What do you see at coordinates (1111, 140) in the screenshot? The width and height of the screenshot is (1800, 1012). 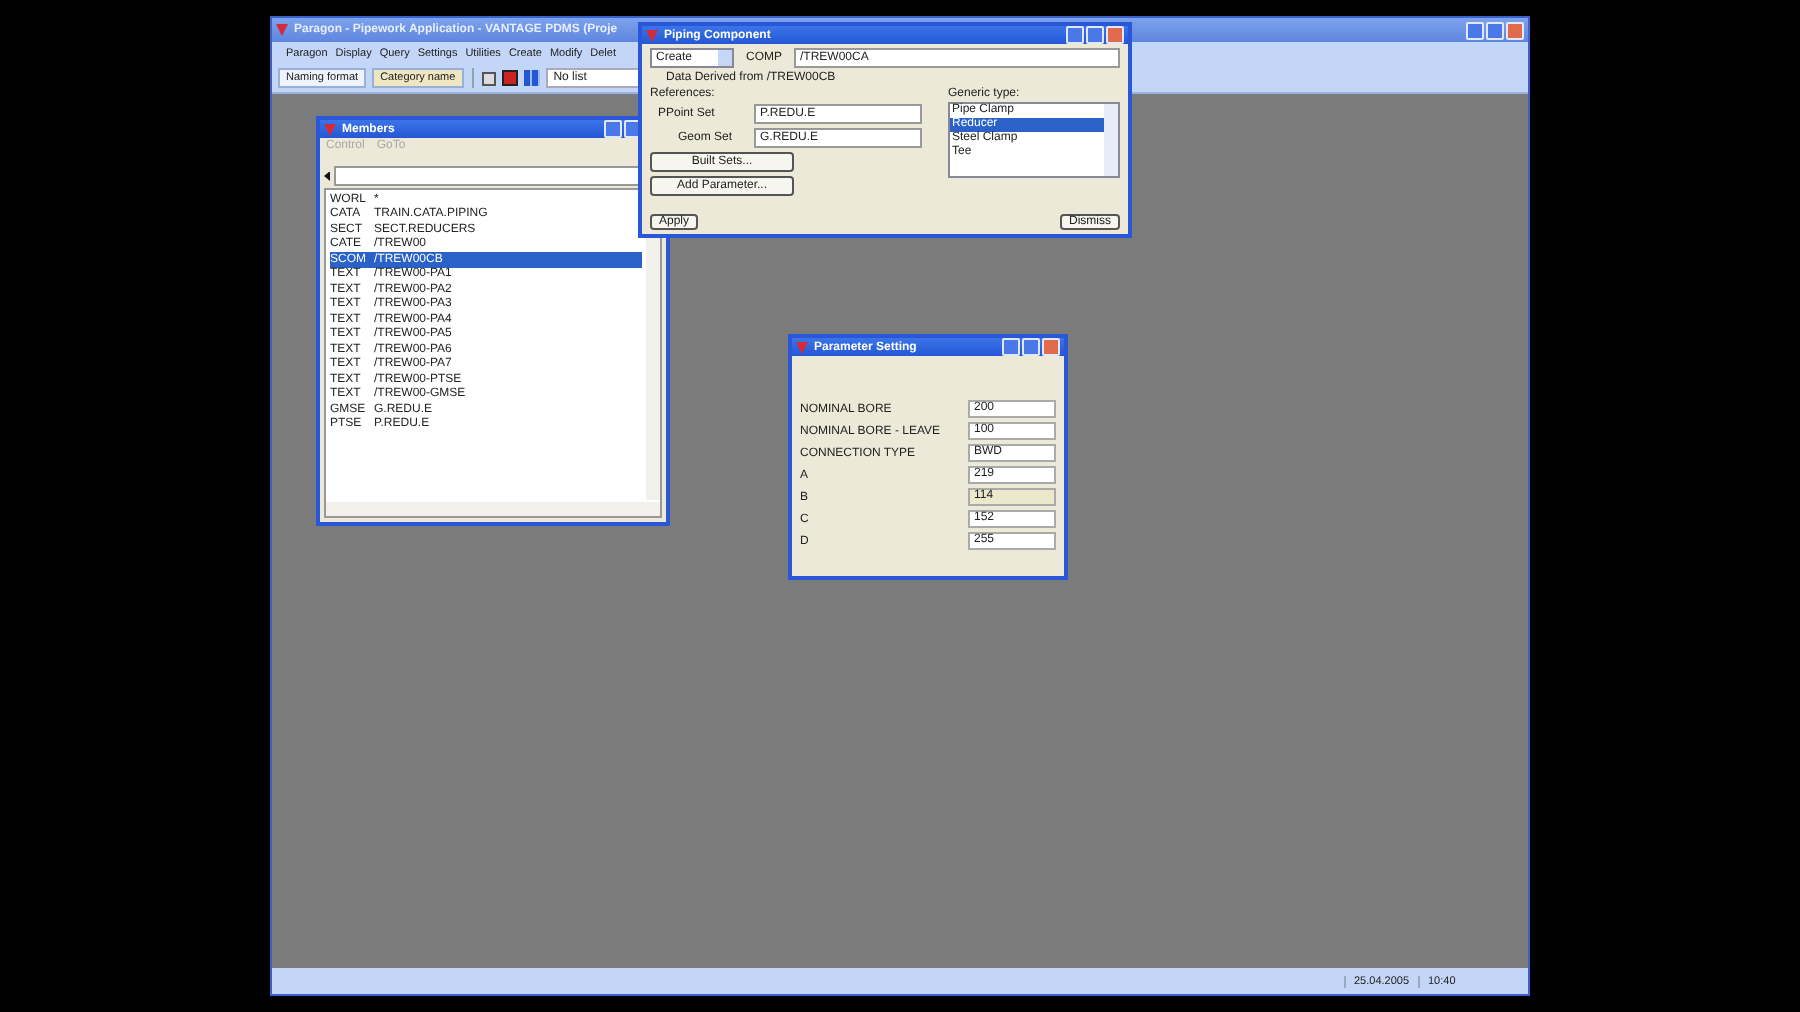 I see `vertical-scrollbar` at bounding box center [1111, 140].